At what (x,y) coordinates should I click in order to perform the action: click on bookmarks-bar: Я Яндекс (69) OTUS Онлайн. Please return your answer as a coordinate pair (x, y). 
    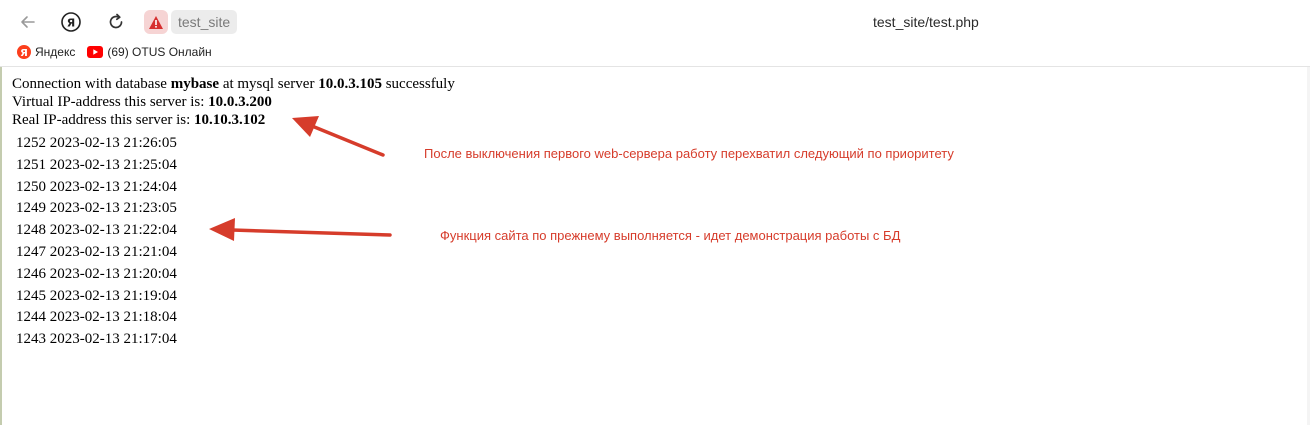
    Looking at the image, I should click on (120, 52).